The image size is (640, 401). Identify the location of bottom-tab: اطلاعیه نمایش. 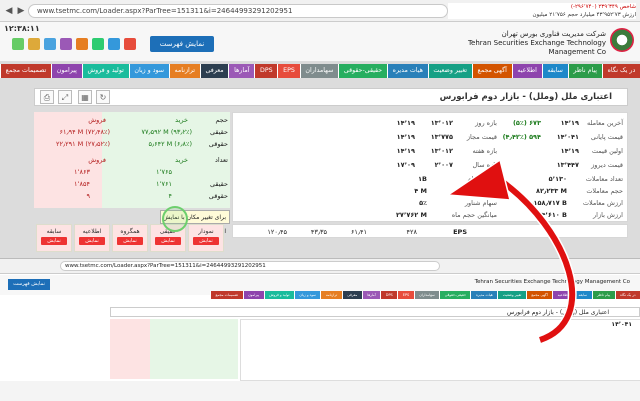
(92, 238).